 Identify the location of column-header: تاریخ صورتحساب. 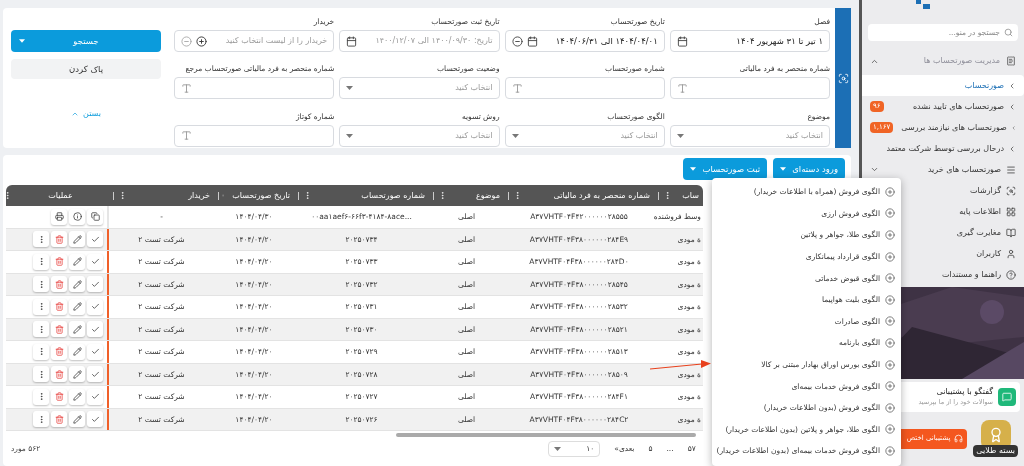
(261, 195).